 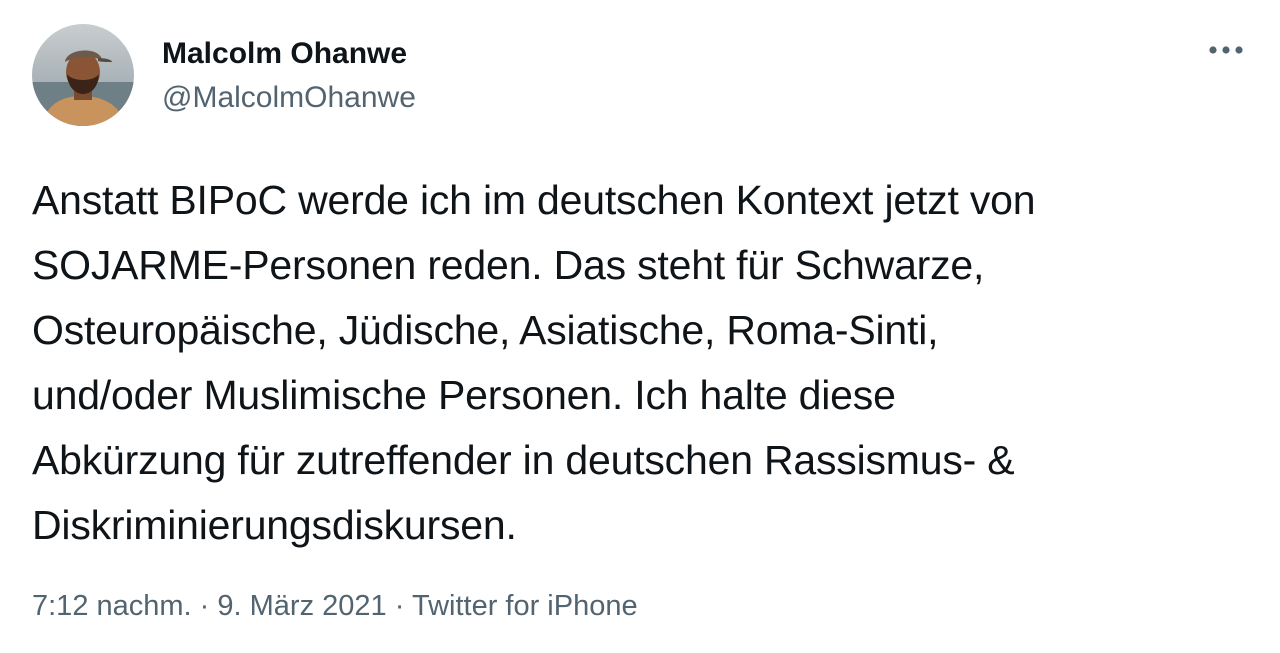 I want to click on tweet-date: 9. März 2021, so click(x=301, y=606).